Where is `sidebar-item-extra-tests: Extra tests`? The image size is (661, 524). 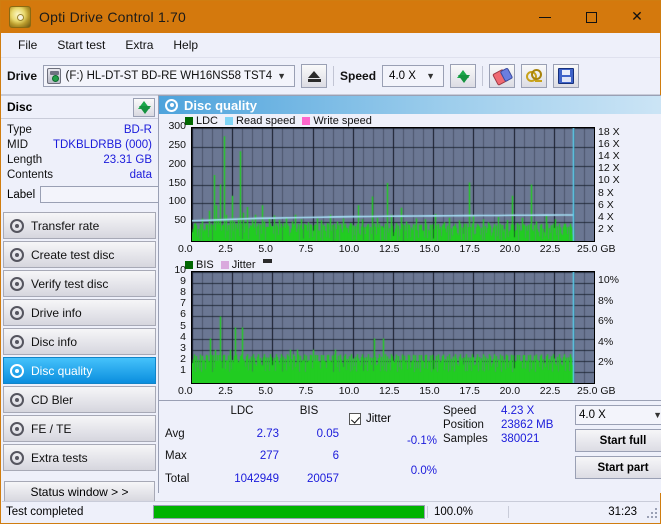
sidebar-item-extra-tests: Extra tests is located at coordinates (79, 457).